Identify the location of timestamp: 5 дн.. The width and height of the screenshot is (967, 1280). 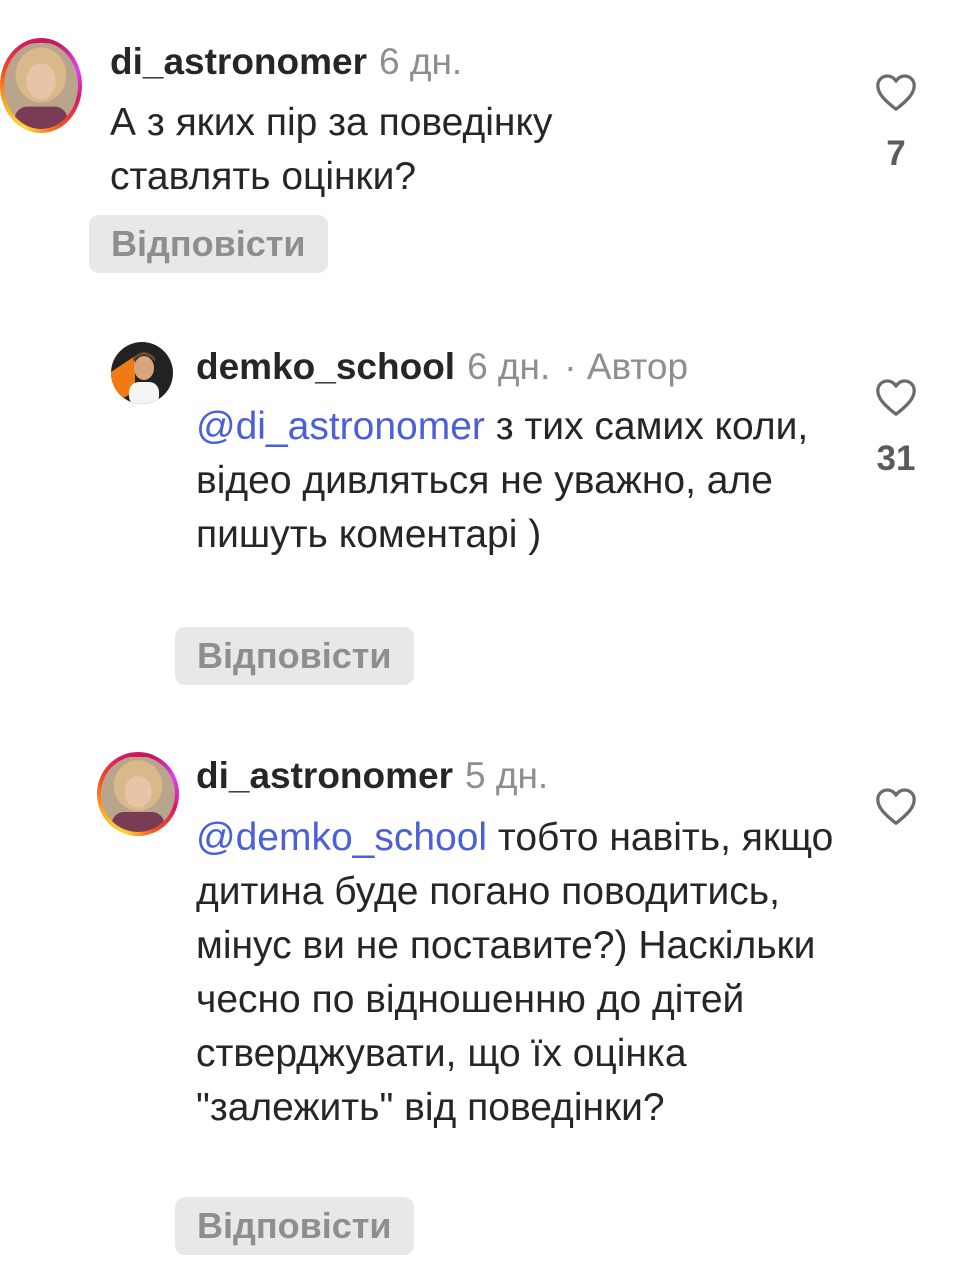
(507, 775).